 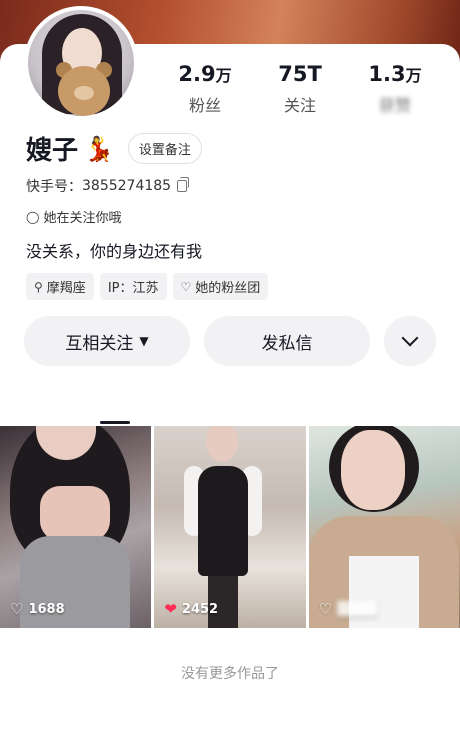 I want to click on mutual-follow-button: 互相关注 ▼, so click(x=107, y=341).